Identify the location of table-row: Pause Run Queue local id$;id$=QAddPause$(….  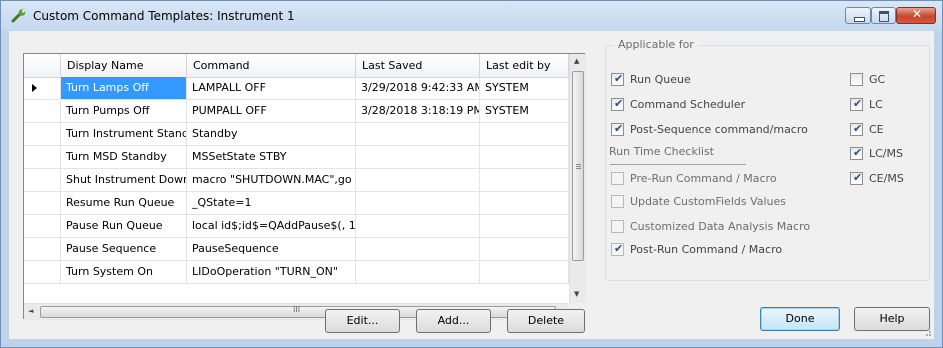
(296, 226).